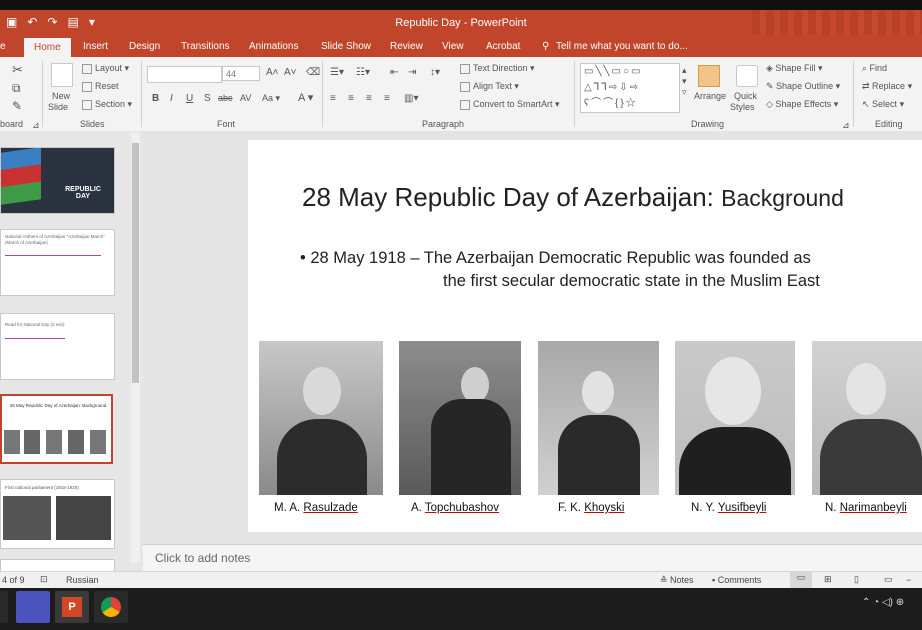 This screenshot has width=922, height=630. I want to click on tab-file: e, so click(3, 46).